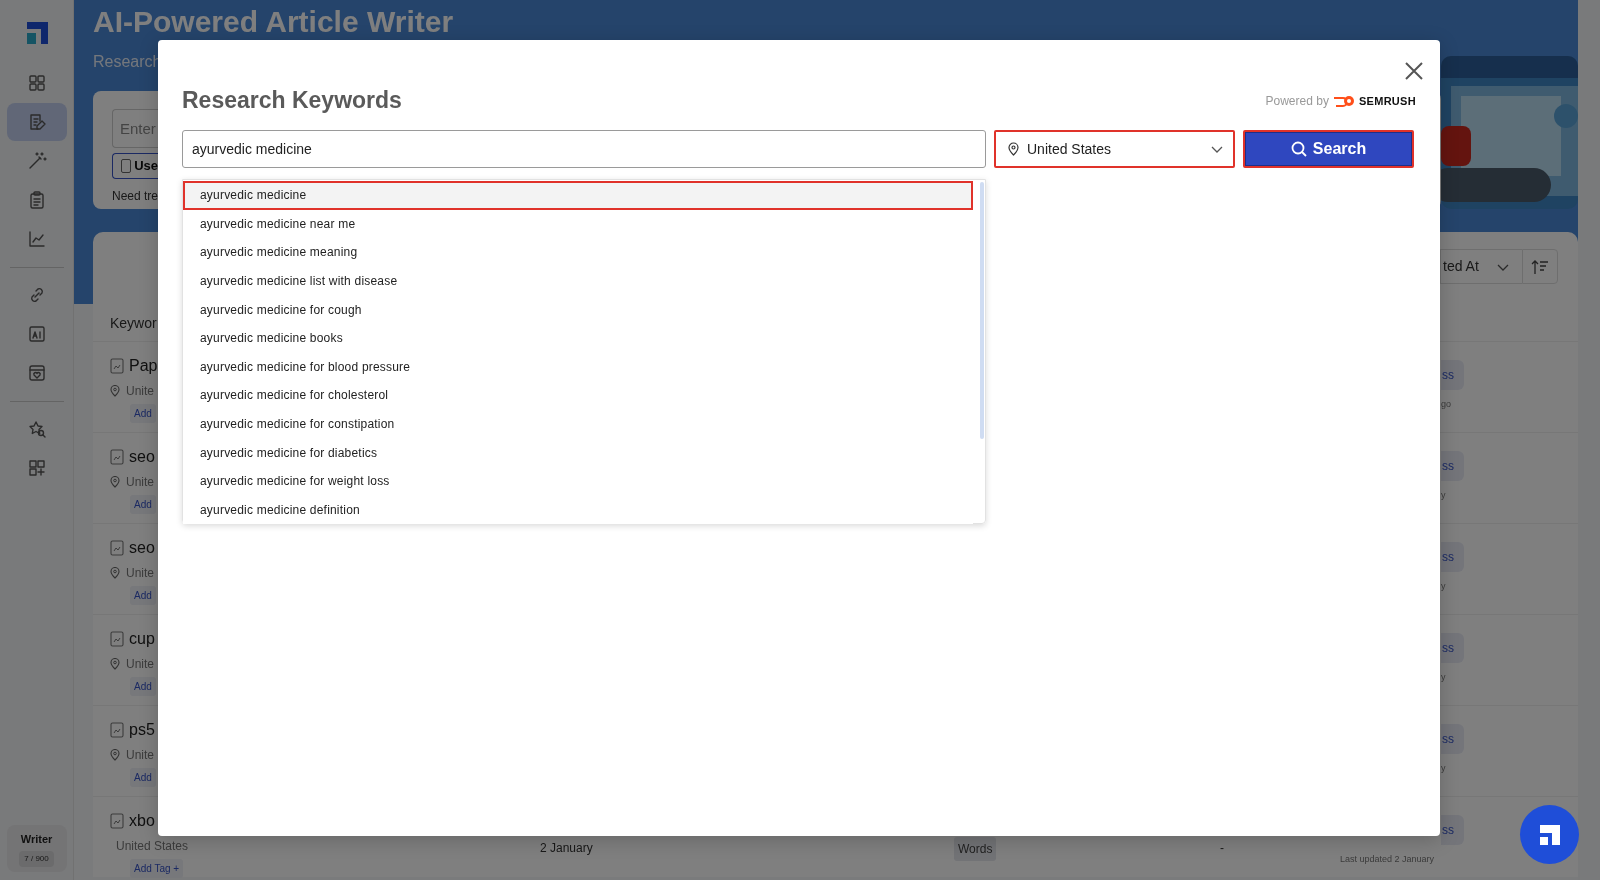  I want to click on updated-text: Last updated 2 January, so click(1387, 859).